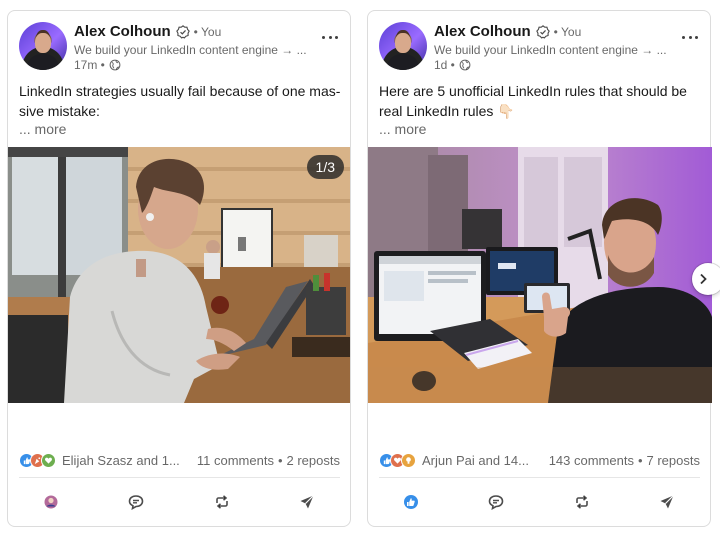 The height and width of the screenshot is (537, 720). What do you see at coordinates (444, 65) in the screenshot?
I see `post-time: 1d •` at bounding box center [444, 65].